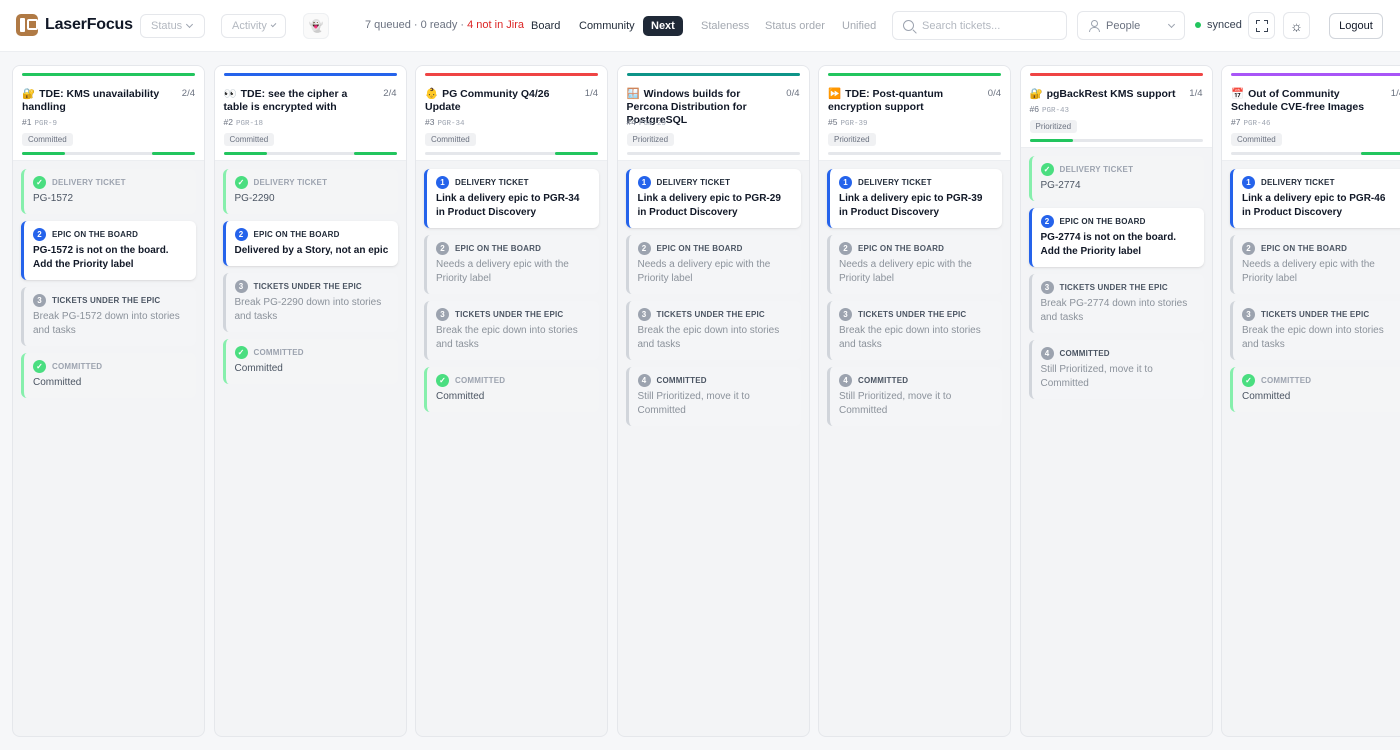  What do you see at coordinates (249, 124) in the screenshot?
I see `column-key-link: PGR-18` at bounding box center [249, 124].